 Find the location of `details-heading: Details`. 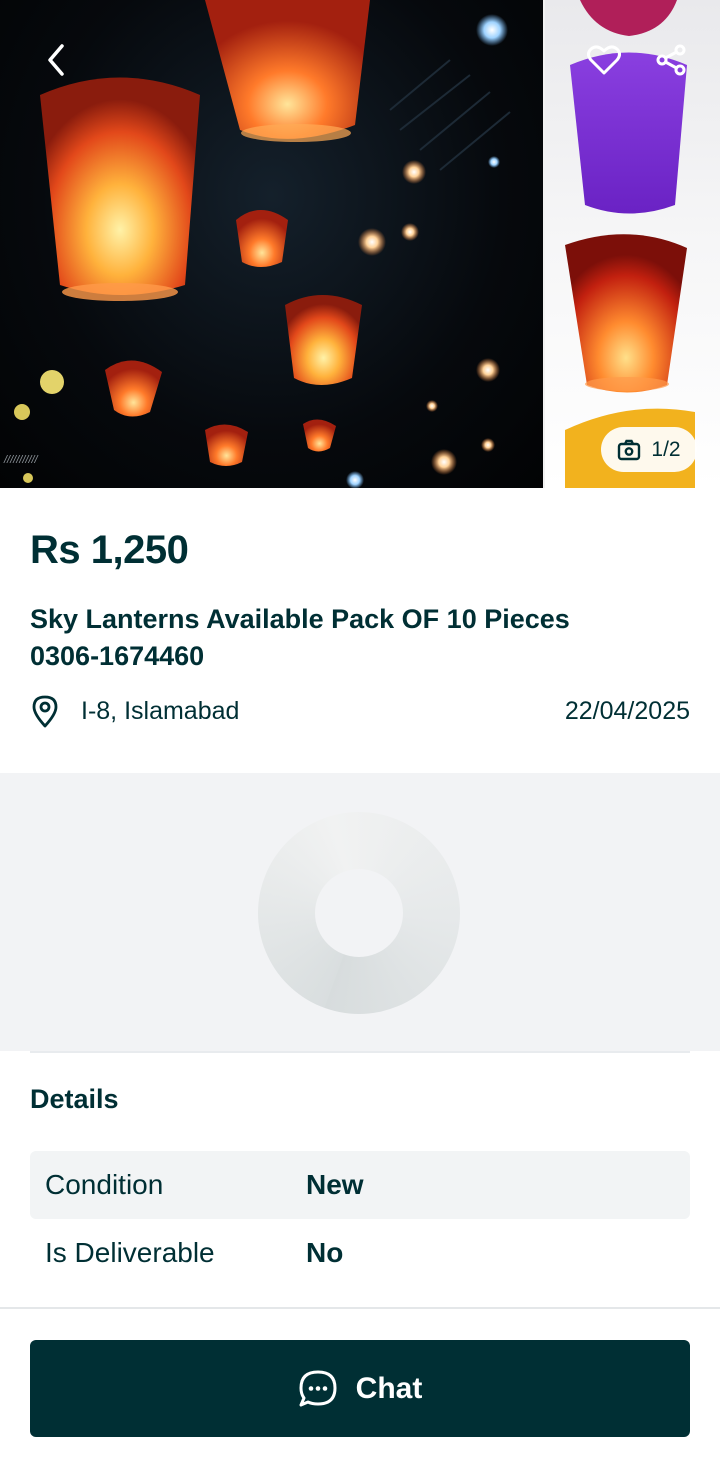

details-heading: Details is located at coordinates (74, 1099).